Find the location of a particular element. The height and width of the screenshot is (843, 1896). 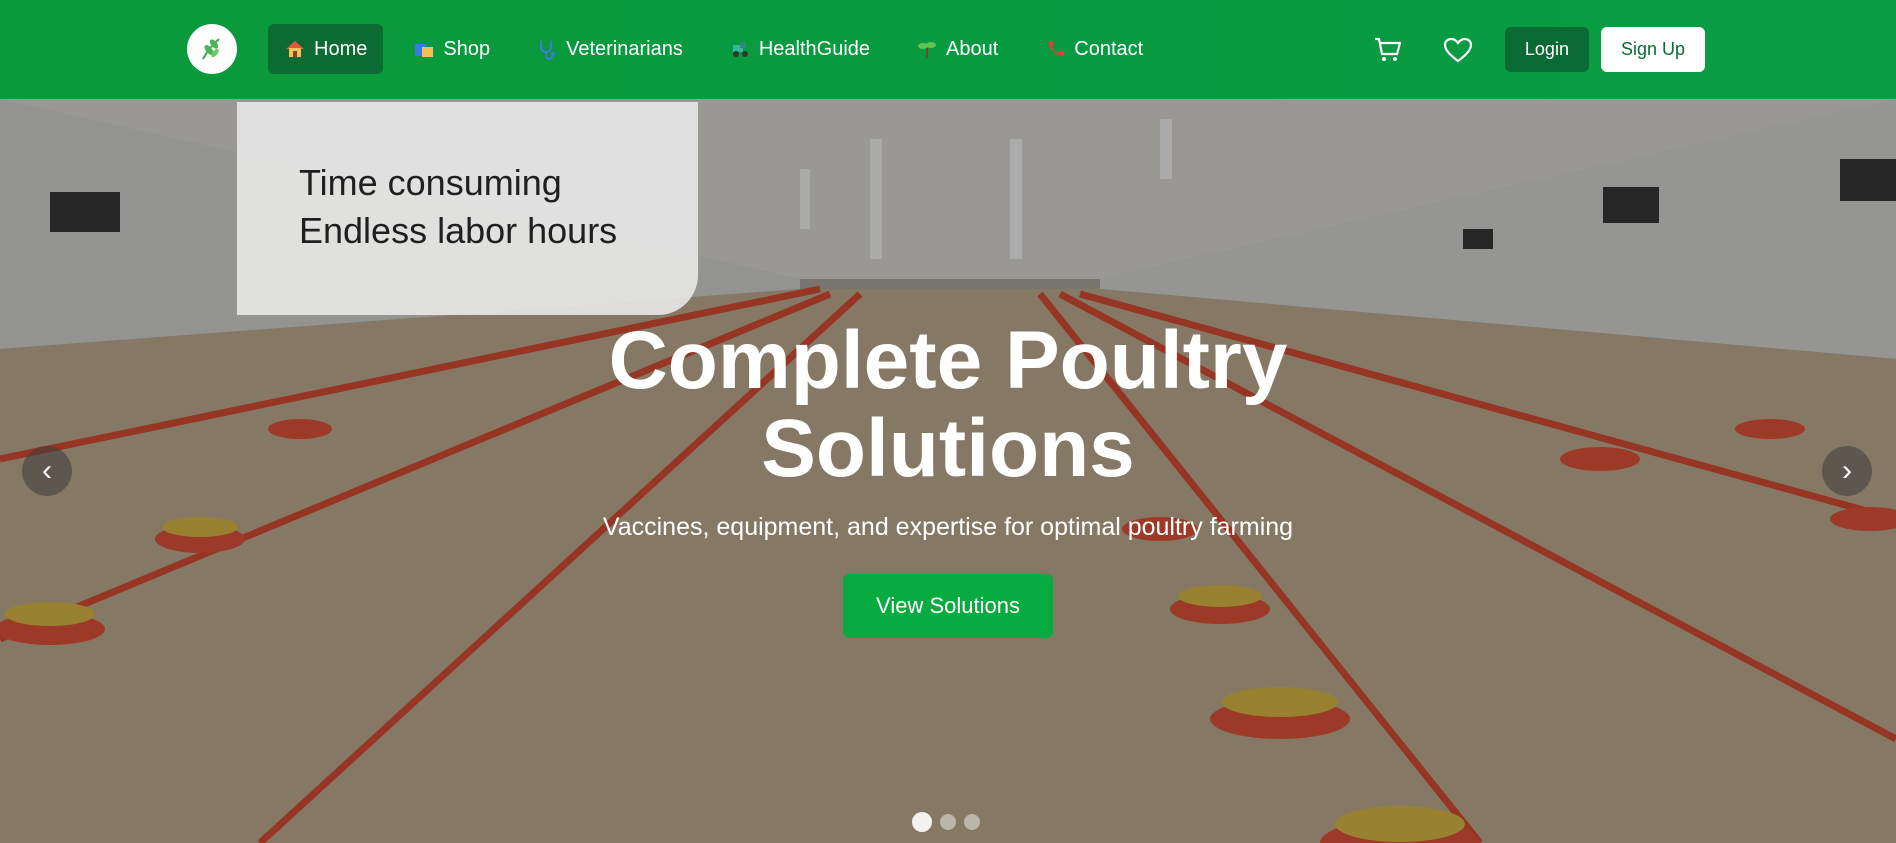

nav-item-label: Contact is located at coordinates (1109, 48).